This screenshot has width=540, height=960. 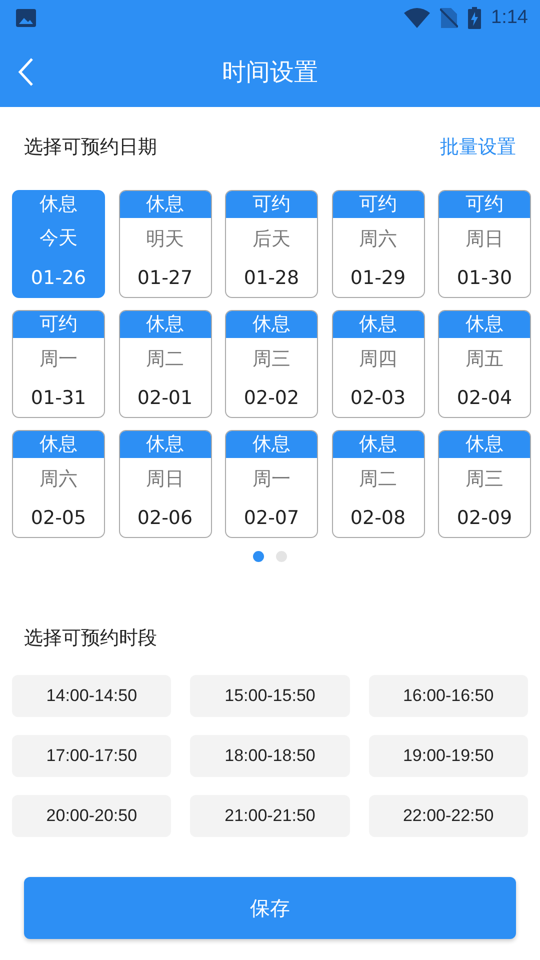 What do you see at coordinates (449, 18) in the screenshot?
I see `no-sim-icon` at bounding box center [449, 18].